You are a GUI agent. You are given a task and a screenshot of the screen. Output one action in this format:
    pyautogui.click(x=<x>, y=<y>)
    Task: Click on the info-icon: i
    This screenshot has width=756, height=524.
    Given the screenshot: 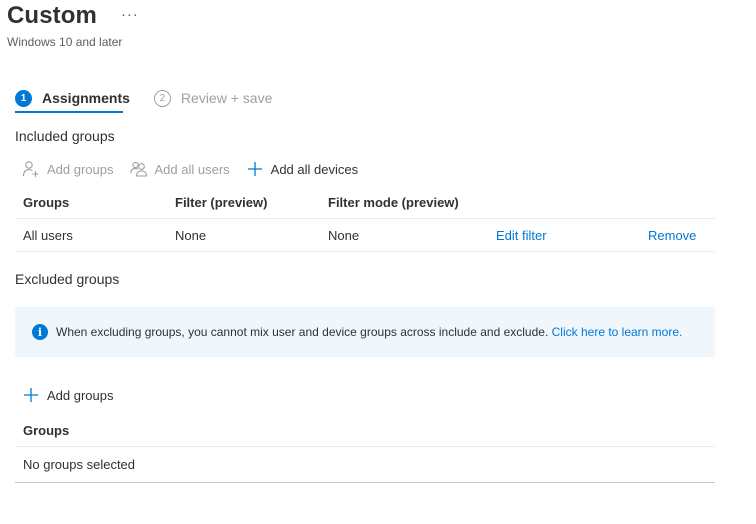 What is the action you would take?
    pyautogui.click(x=40, y=332)
    